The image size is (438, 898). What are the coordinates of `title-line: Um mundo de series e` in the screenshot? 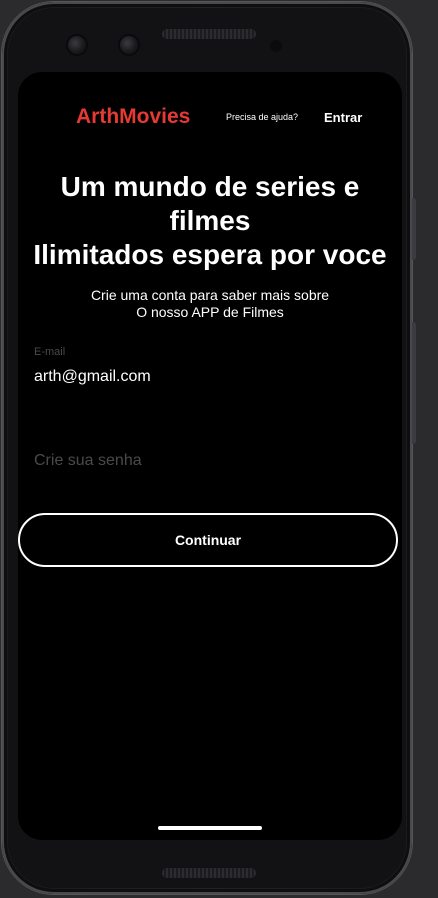 It's located at (210, 186).